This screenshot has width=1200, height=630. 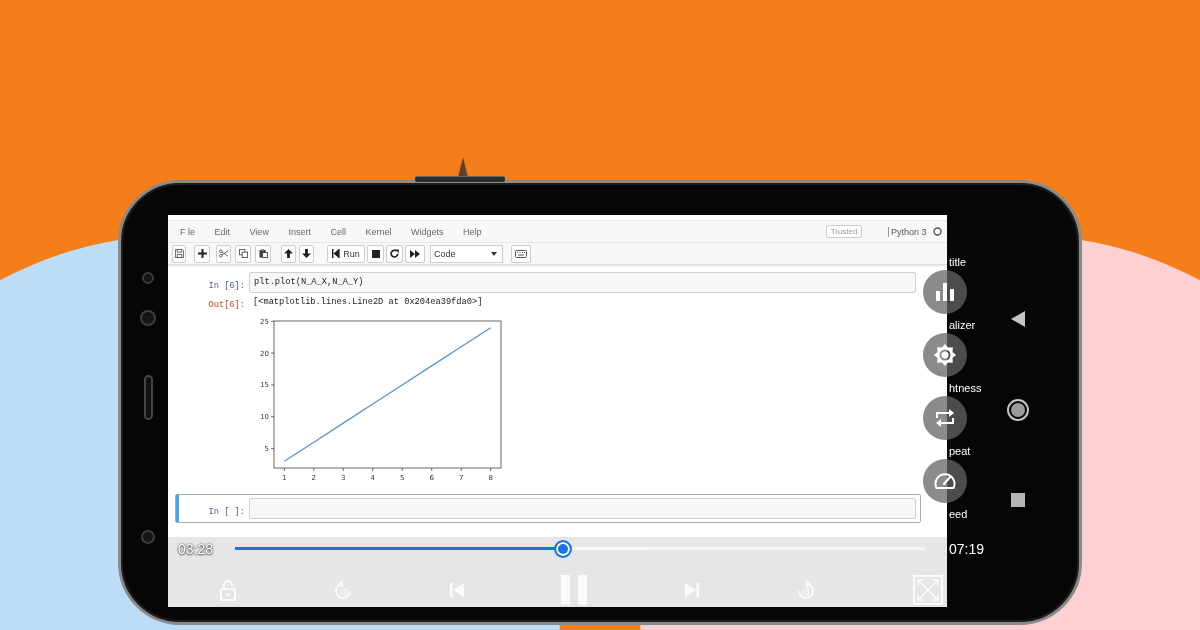 I want to click on elapsed-time: 03:28, so click(x=196, y=549).